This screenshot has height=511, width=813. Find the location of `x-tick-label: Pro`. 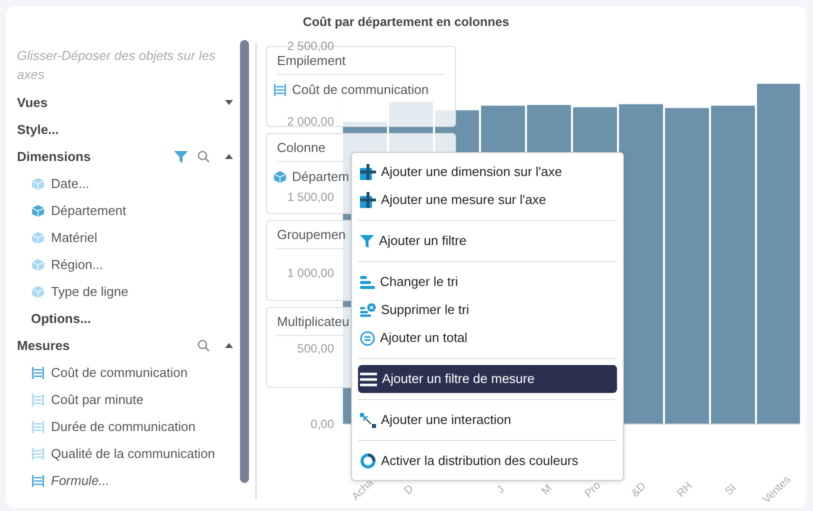

x-tick-label: Pro is located at coordinates (593, 490).